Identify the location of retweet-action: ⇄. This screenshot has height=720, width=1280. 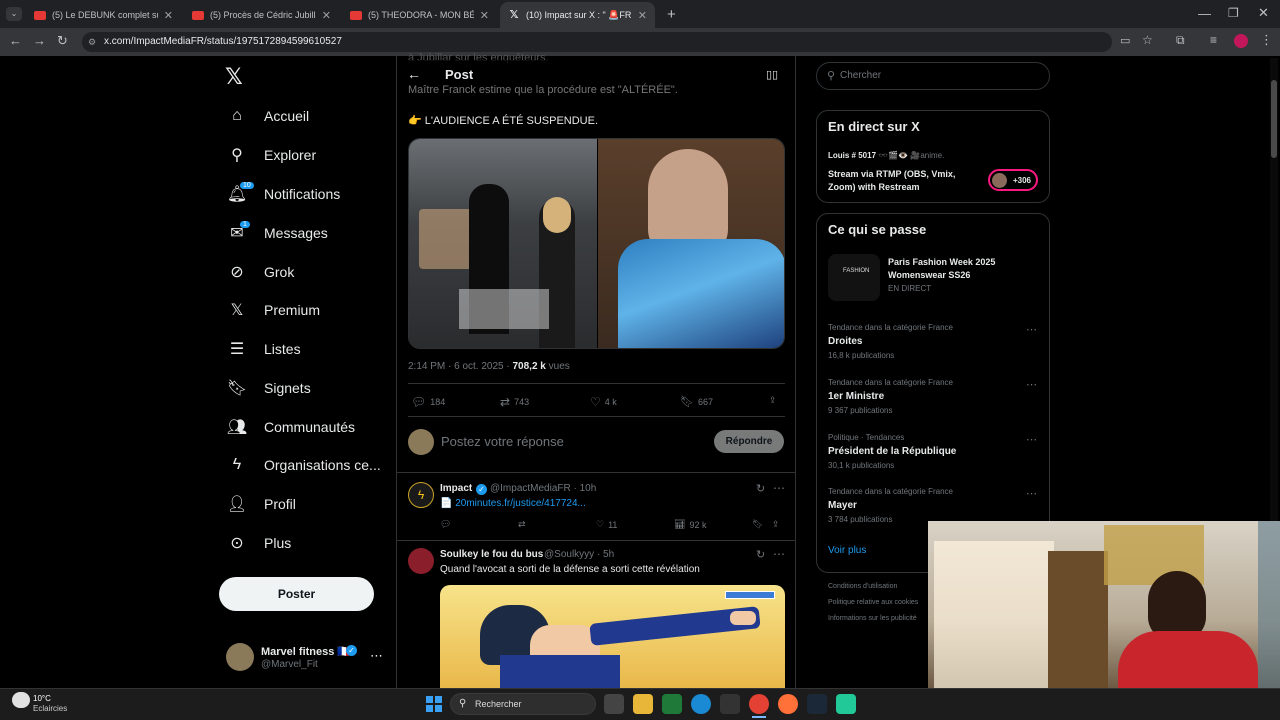
(522, 524).